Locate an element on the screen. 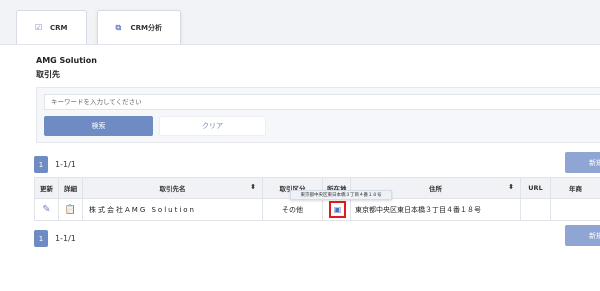  annual-sales-cell is located at coordinates (575, 209).